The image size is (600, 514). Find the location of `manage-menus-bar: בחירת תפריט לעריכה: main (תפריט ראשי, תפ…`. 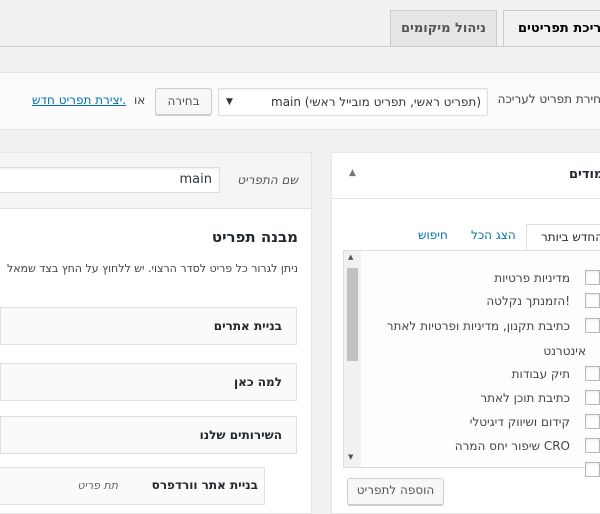

manage-menus-bar: בחירת תפריט לעריכה: main (תפריט ראשי, תפ… is located at coordinates (300, 101).